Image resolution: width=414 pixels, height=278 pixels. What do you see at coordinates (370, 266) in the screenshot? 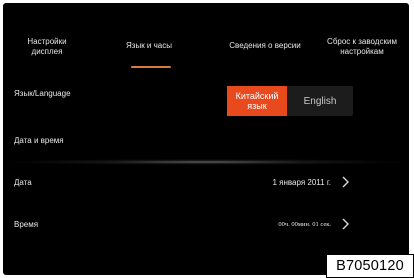
I see `figure-code-label: B7050120` at bounding box center [370, 266].